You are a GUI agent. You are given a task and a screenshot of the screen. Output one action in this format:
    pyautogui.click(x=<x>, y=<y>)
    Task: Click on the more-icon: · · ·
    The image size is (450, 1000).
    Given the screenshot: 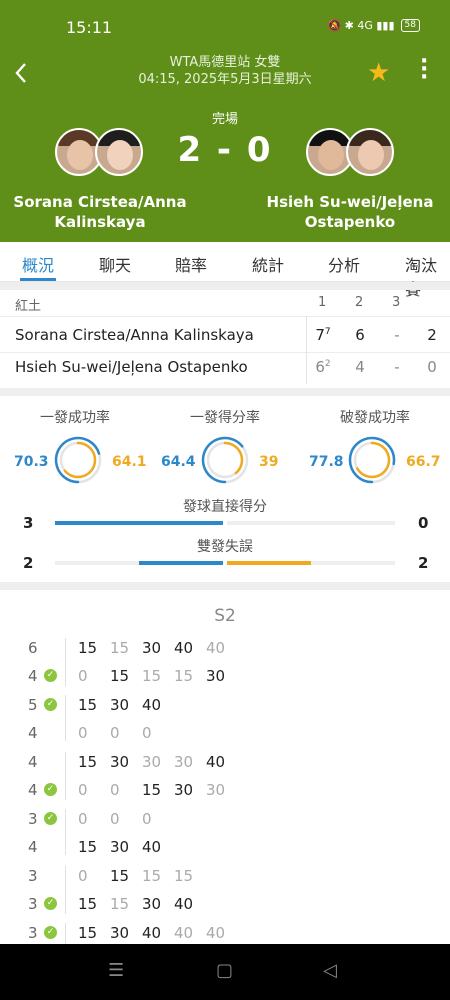 What is the action you would take?
    pyautogui.click(x=424, y=70)
    